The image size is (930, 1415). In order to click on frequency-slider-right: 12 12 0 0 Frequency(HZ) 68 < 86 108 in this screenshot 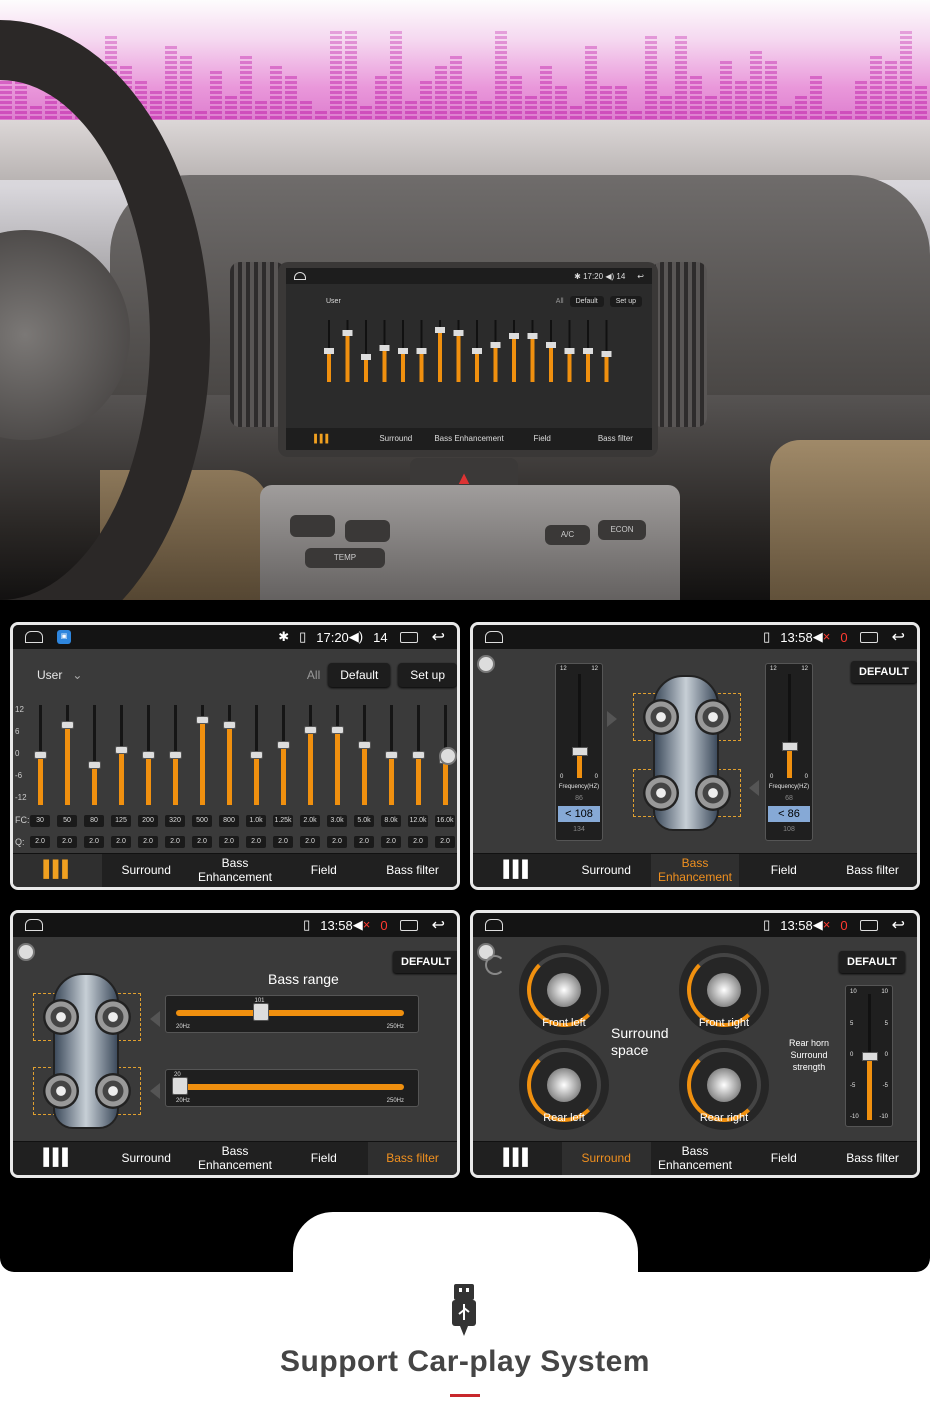, I will do `click(789, 752)`.